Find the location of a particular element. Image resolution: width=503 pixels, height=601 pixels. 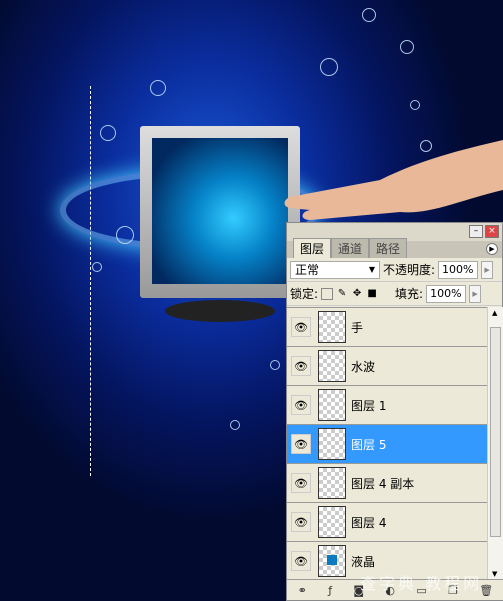

tab-channels: 通道 is located at coordinates (350, 248).